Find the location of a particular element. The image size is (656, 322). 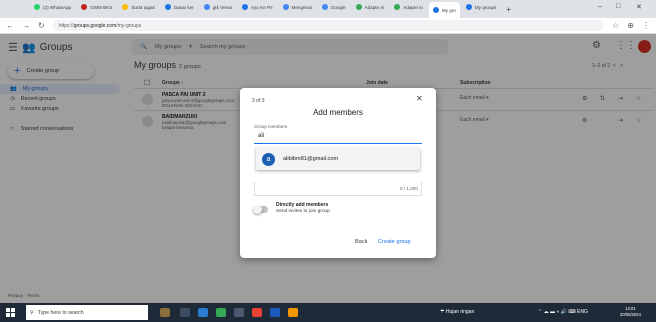

group-members-label: Group members is located at coordinates (271, 126).